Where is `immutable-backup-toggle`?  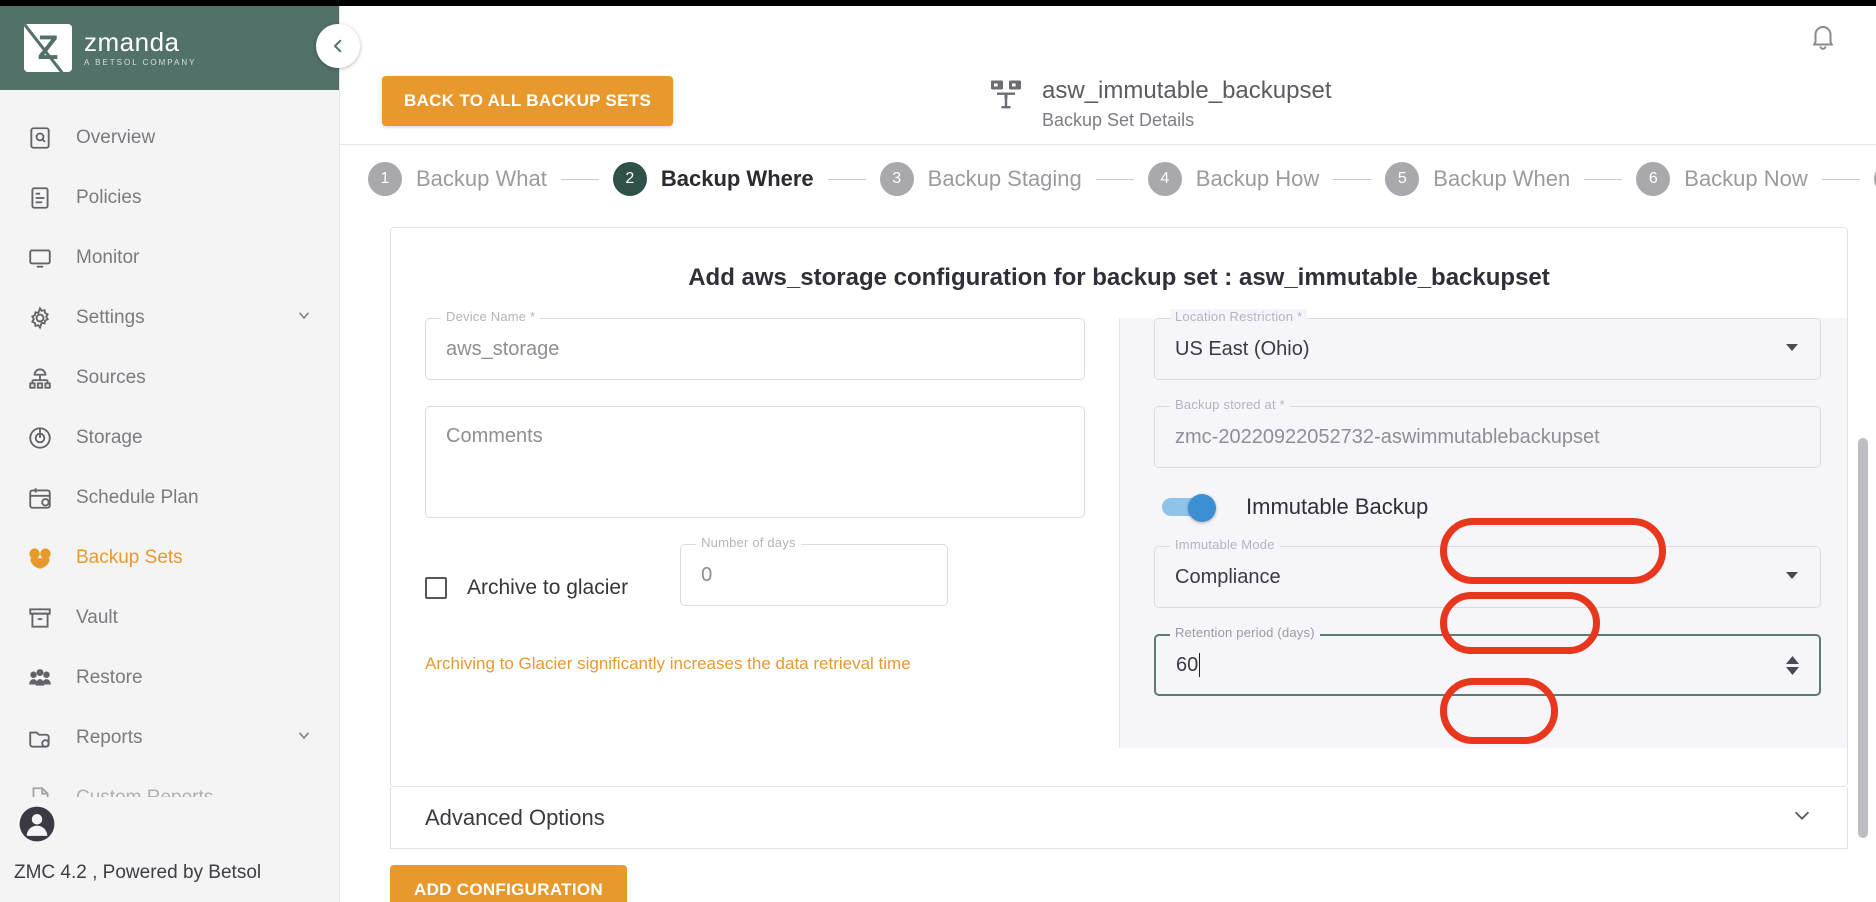
immutable-backup-toggle is located at coordinates (1191, 508).